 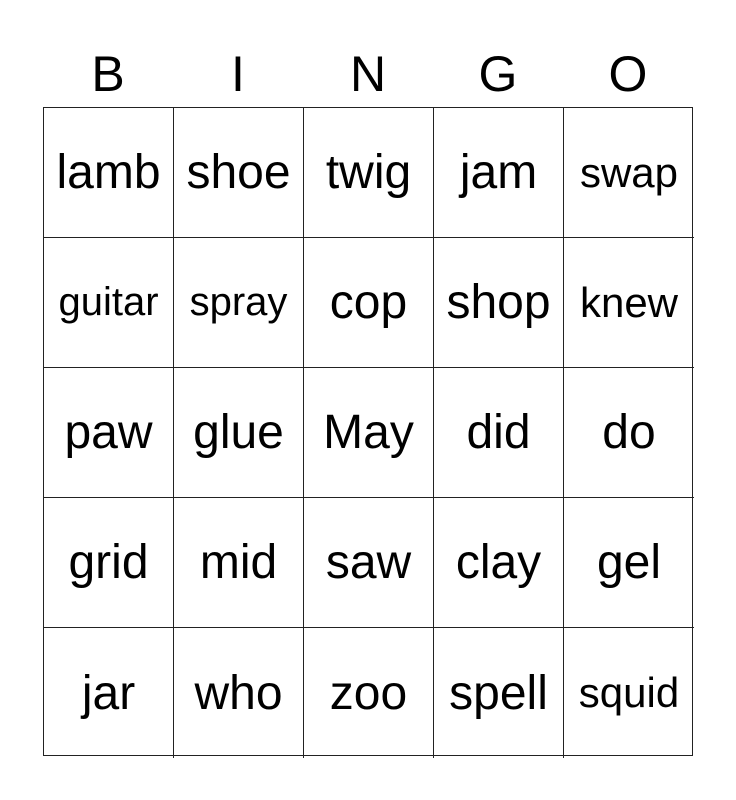 I want to click on cell-word: May, so click(x=368, y=432).